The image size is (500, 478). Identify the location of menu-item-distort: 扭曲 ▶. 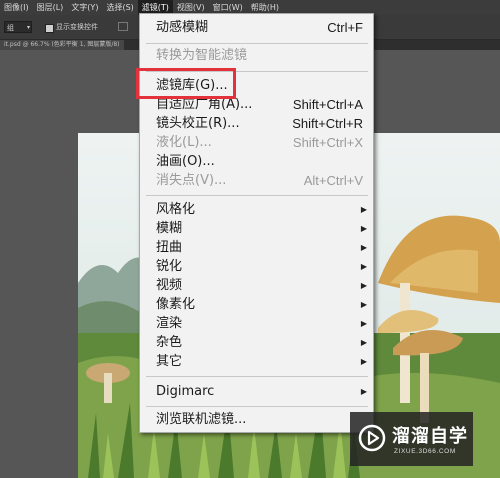
(257, 248).